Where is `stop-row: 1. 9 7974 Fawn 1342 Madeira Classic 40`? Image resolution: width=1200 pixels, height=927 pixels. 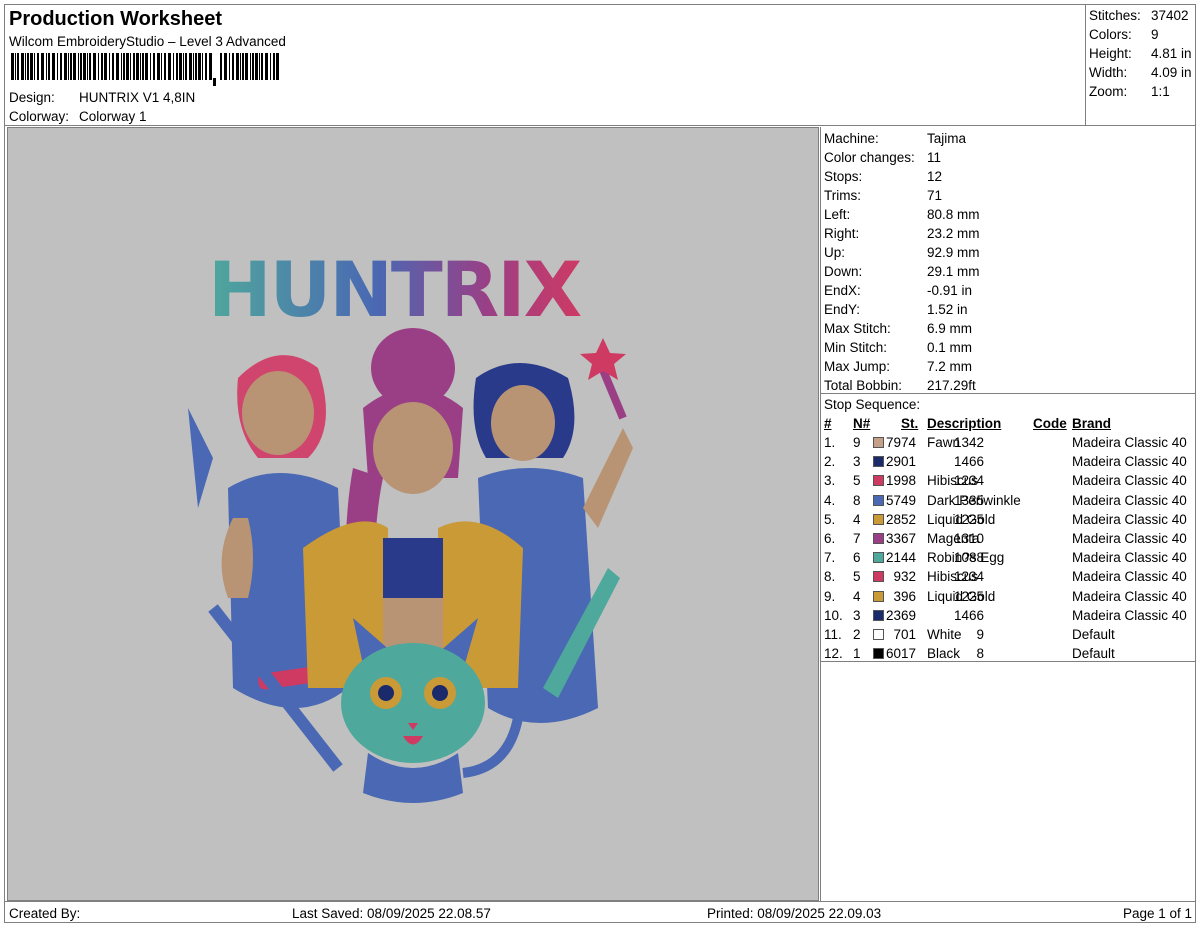
stop-row: 1. 9 7974 Fawn 1342 Madeira Classic 40 is located at coordinates (1009, 444).